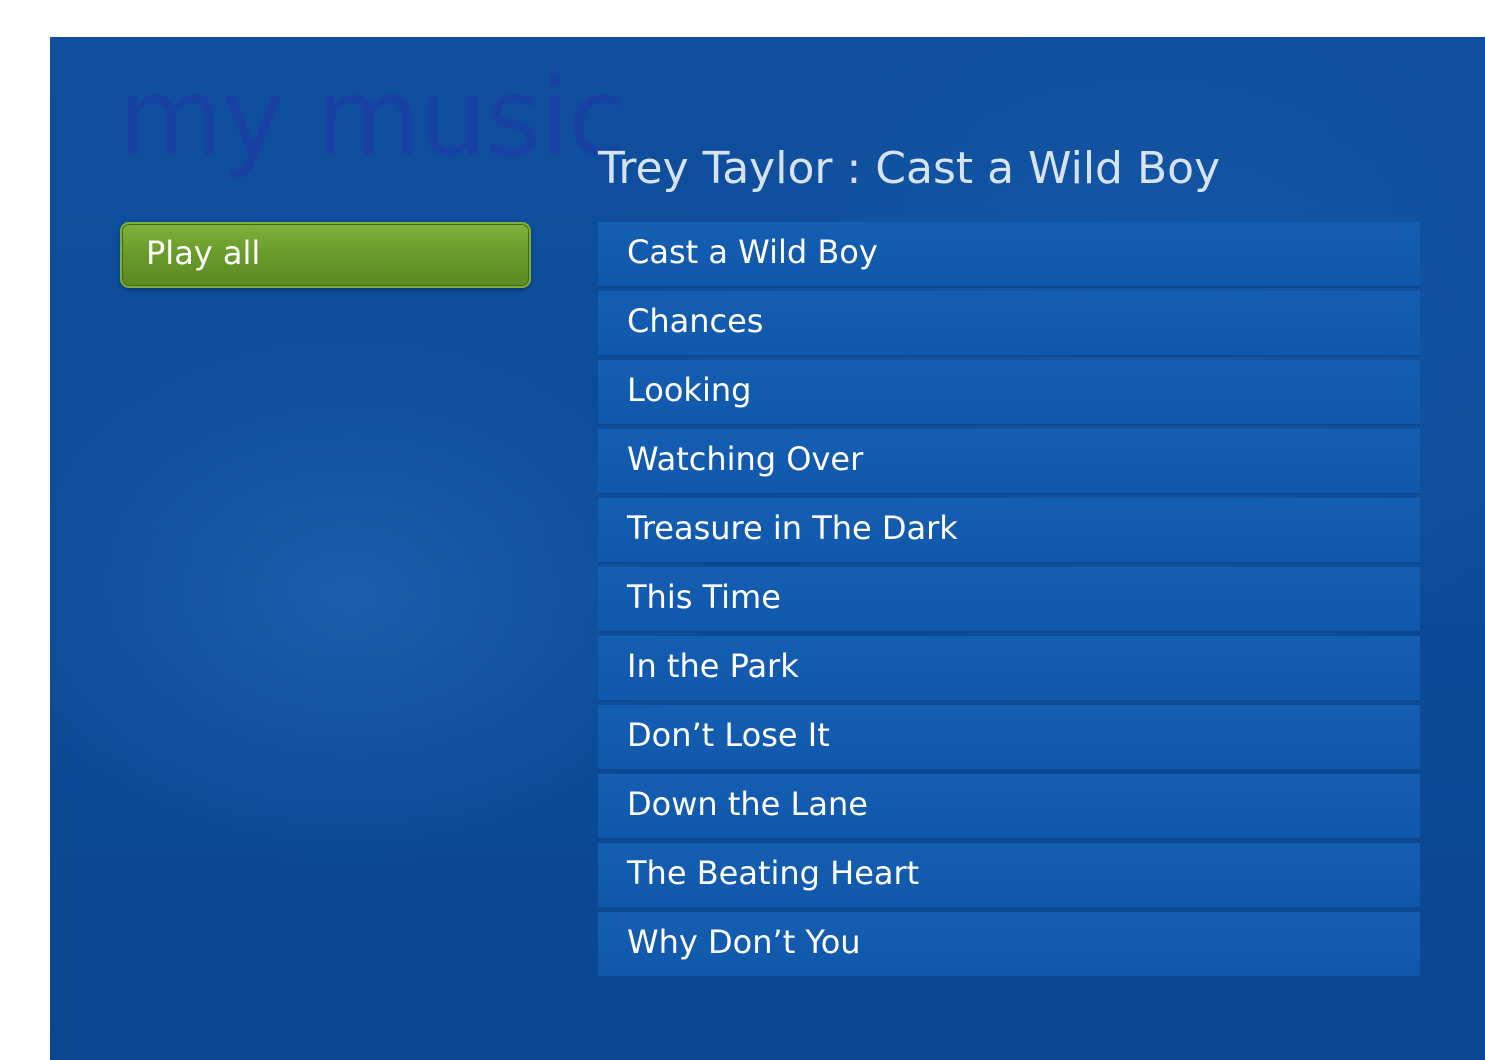  I want to click on album-header: Trey Taylor : Cast a Wild Boy, so click(909, 168).